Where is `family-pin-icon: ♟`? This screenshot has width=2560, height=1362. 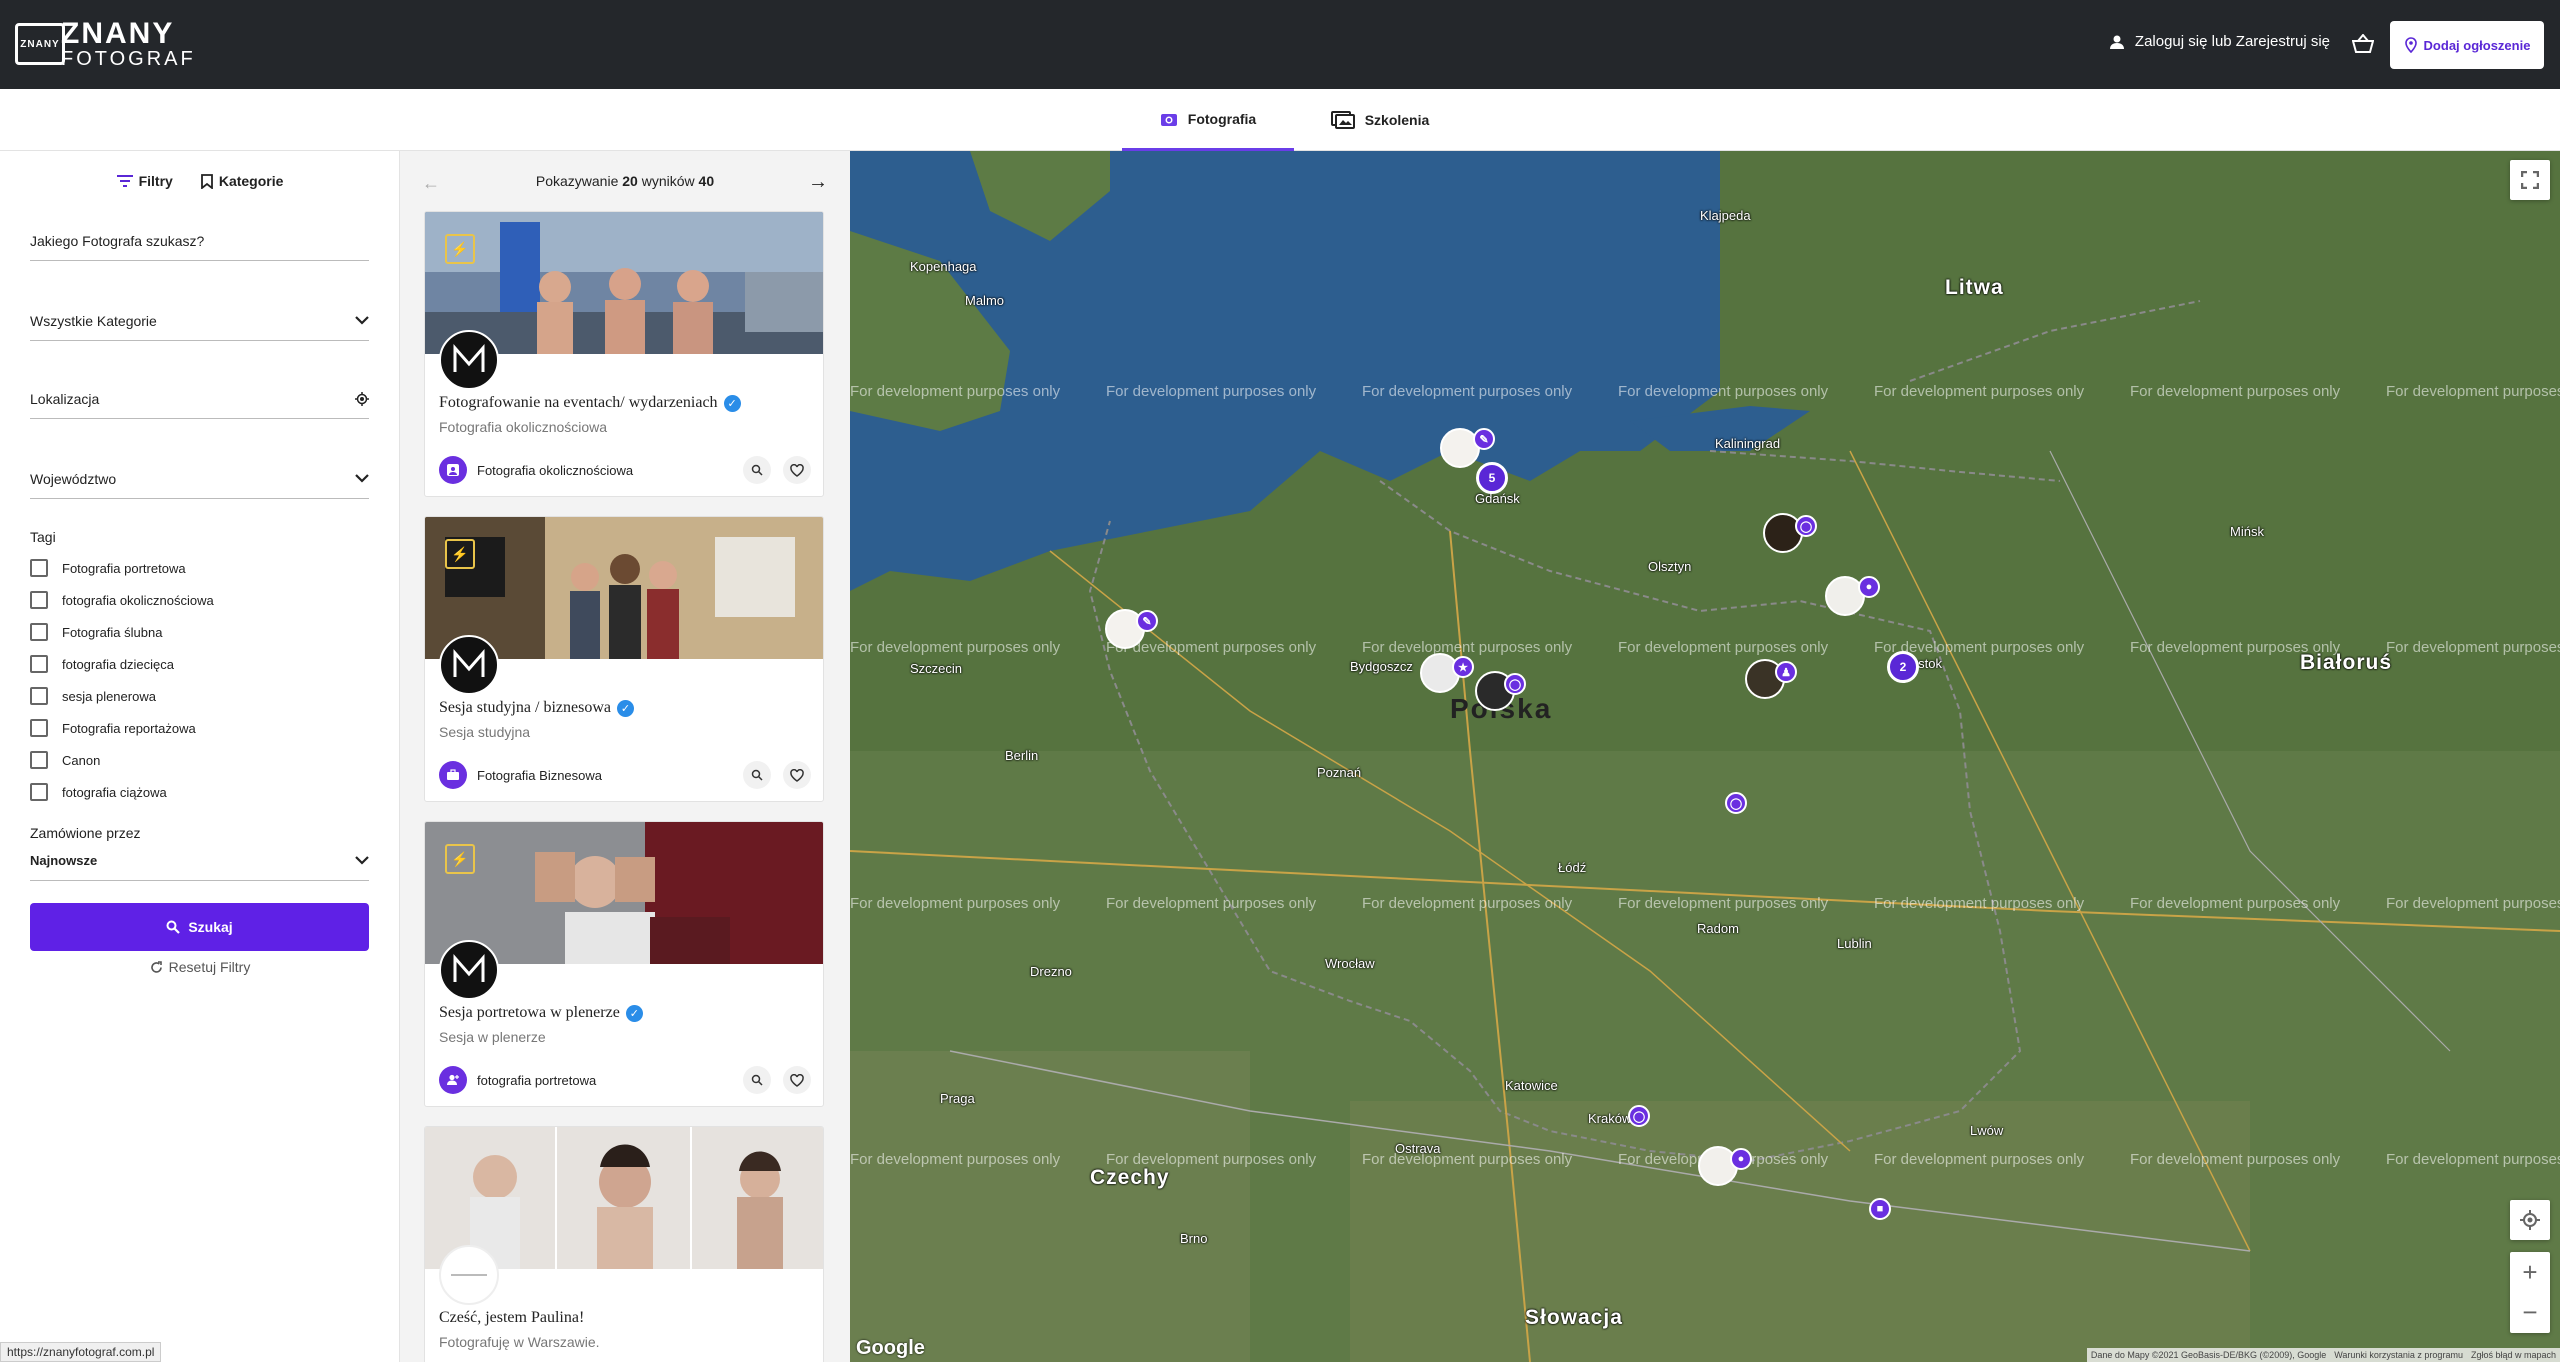
family-pin-icon: ♟ is located at coordinates (1786, 672).